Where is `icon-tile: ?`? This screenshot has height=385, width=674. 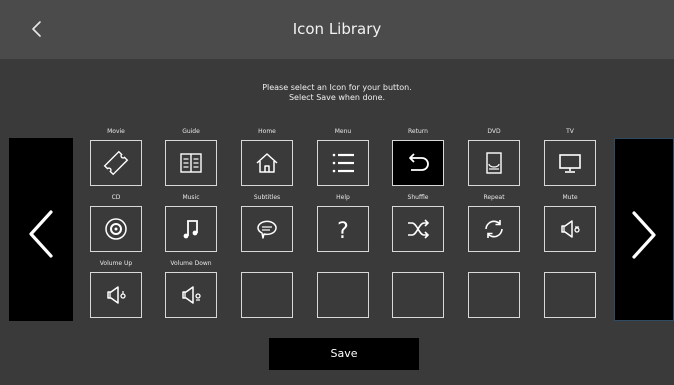
icon-tile: ? is located at coordinates (343, 229).